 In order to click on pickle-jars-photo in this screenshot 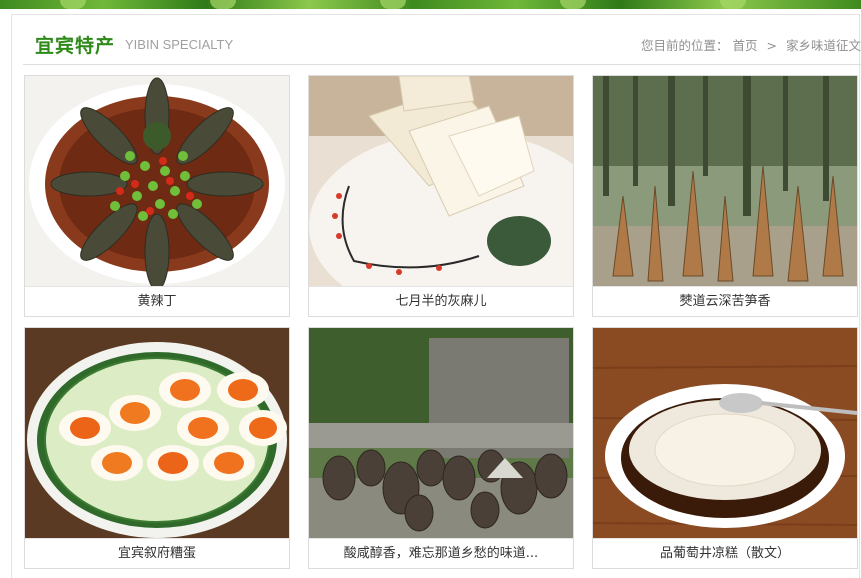, I will do `click(441, 433)`.